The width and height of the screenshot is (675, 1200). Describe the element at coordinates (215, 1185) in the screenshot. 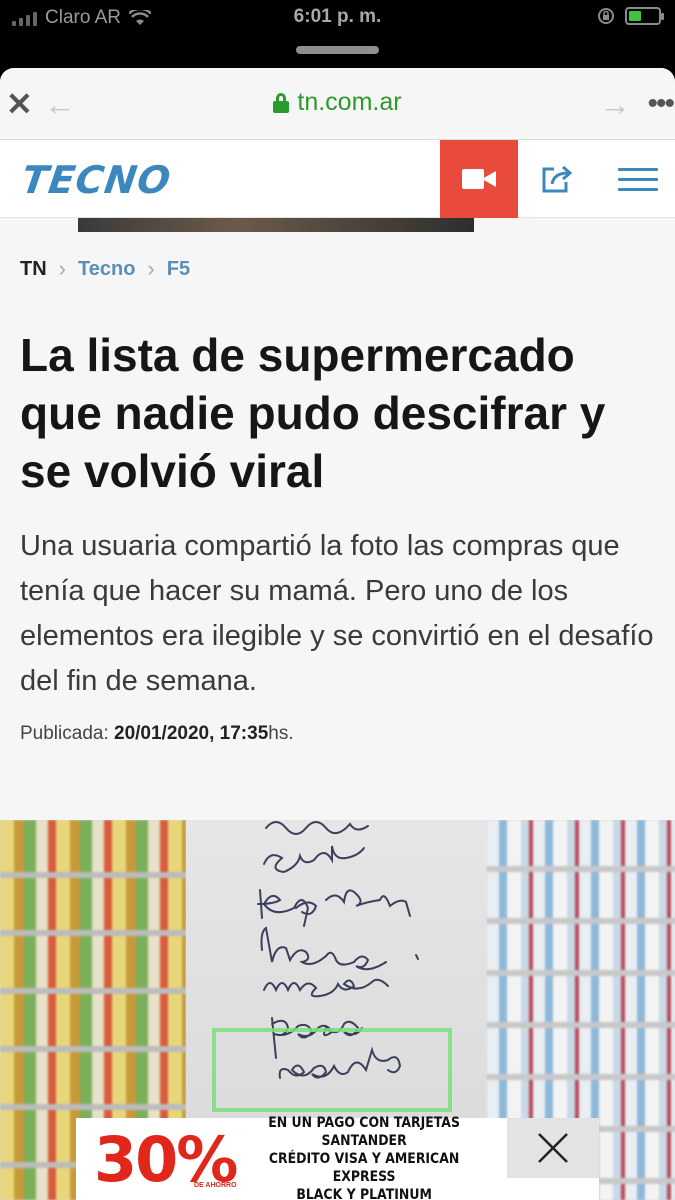

I see `ad-discount-label: DE AHORRO` at that location.